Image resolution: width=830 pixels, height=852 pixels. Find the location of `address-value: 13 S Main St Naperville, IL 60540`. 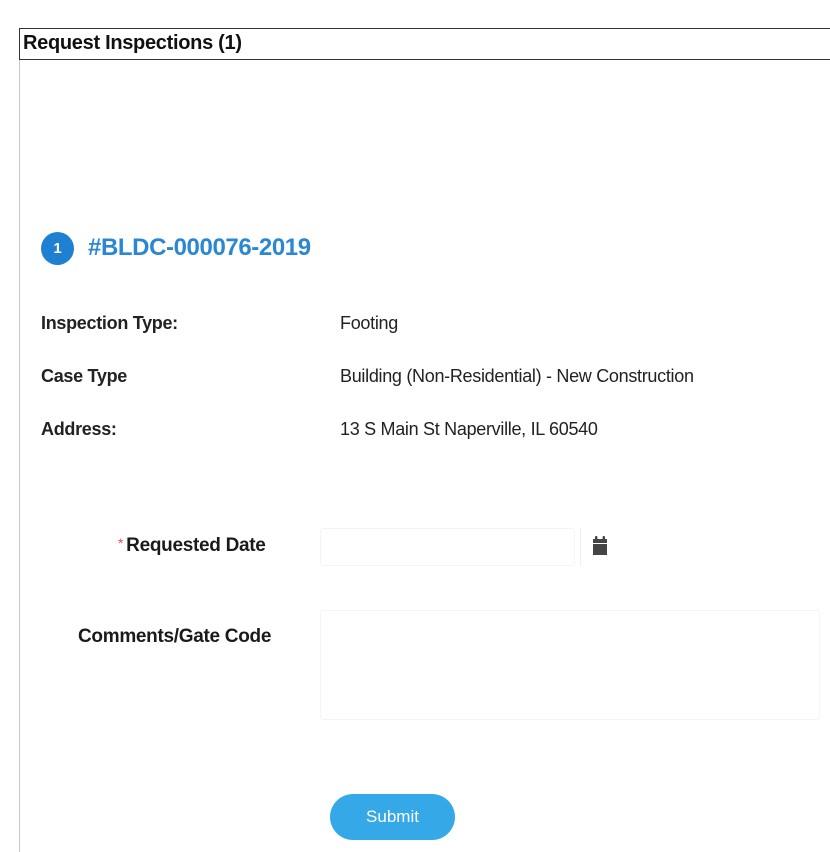

address-value: 13 S Main St Naperville, IL 60540 is located at coordinates (469, 429).